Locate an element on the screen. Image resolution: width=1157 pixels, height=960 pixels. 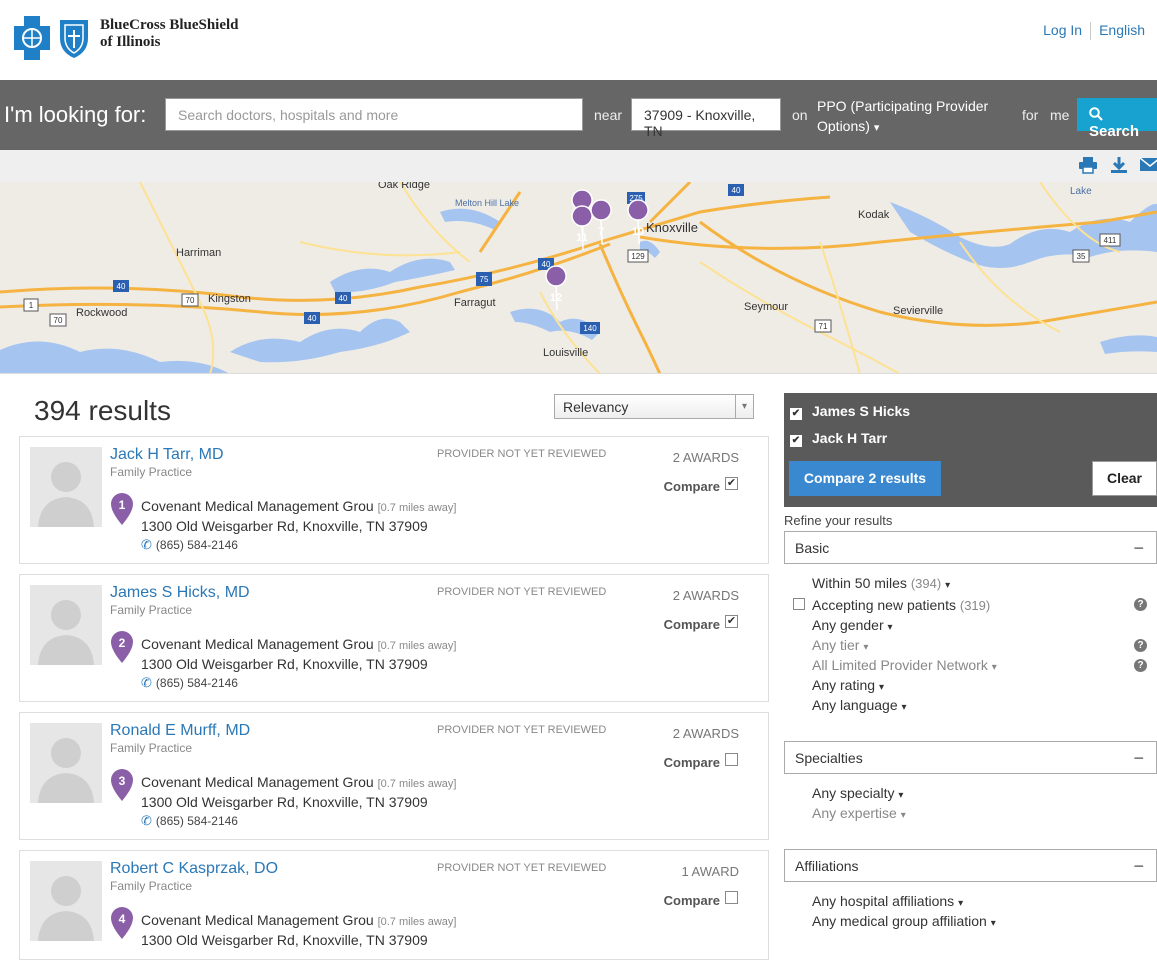
distance: [0.7 miles away] is located at coordinates (417, 646).